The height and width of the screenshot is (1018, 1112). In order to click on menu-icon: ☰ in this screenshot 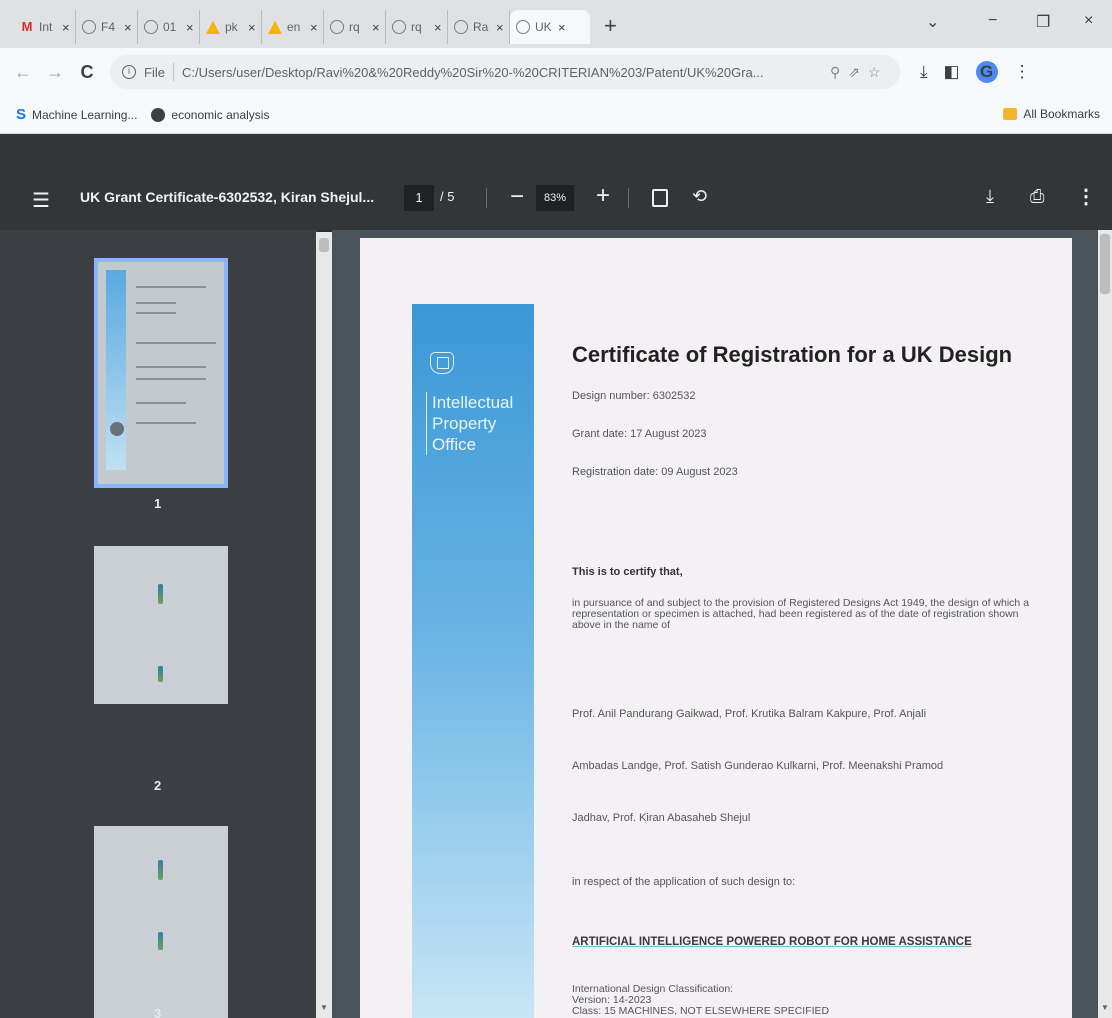, I will do `click(41, 200)`.